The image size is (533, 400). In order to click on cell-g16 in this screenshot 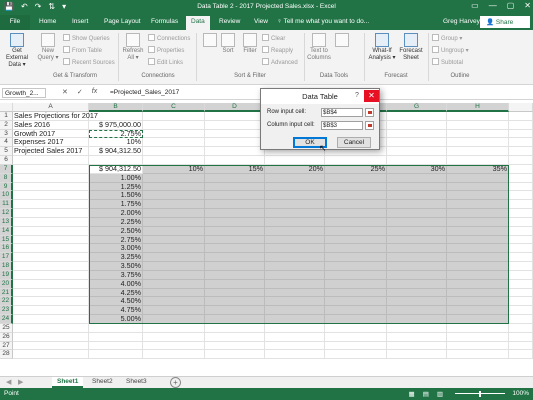, I will do `click(417, 249)`.